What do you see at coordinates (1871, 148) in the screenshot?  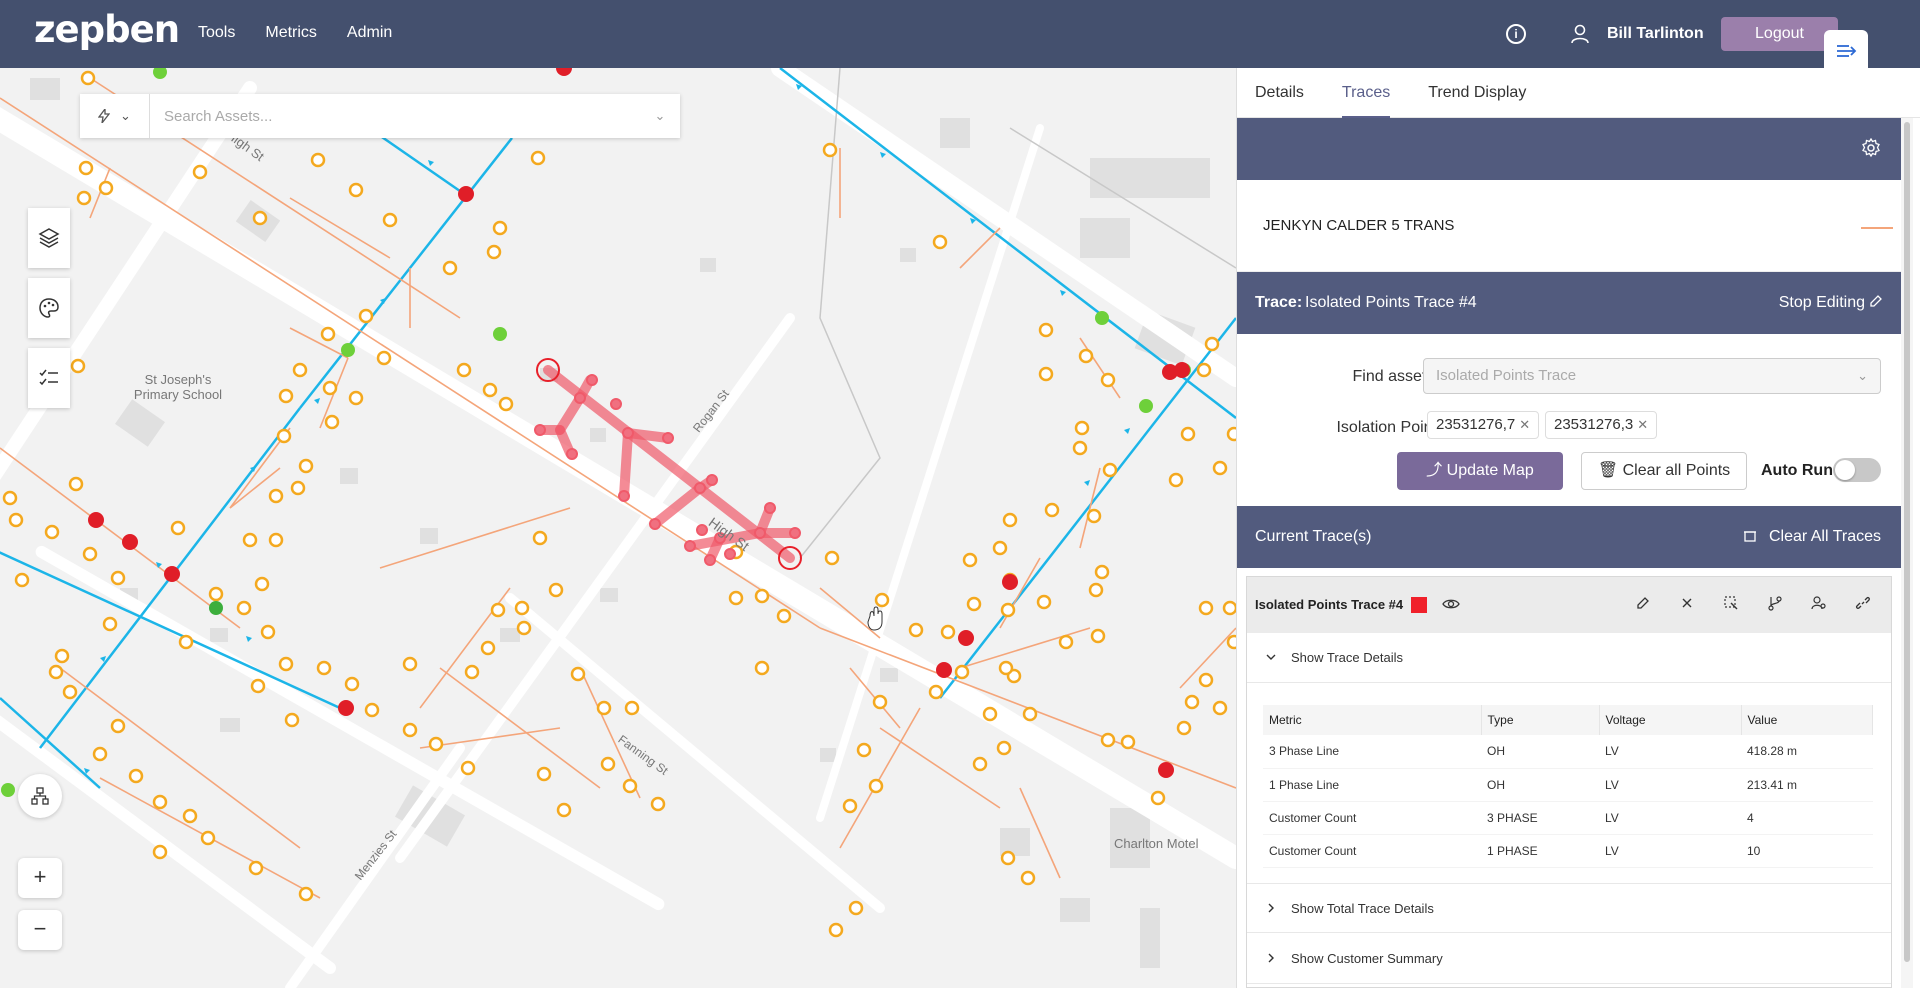 I see `gear-icon` at bounding box center [1871, 148].